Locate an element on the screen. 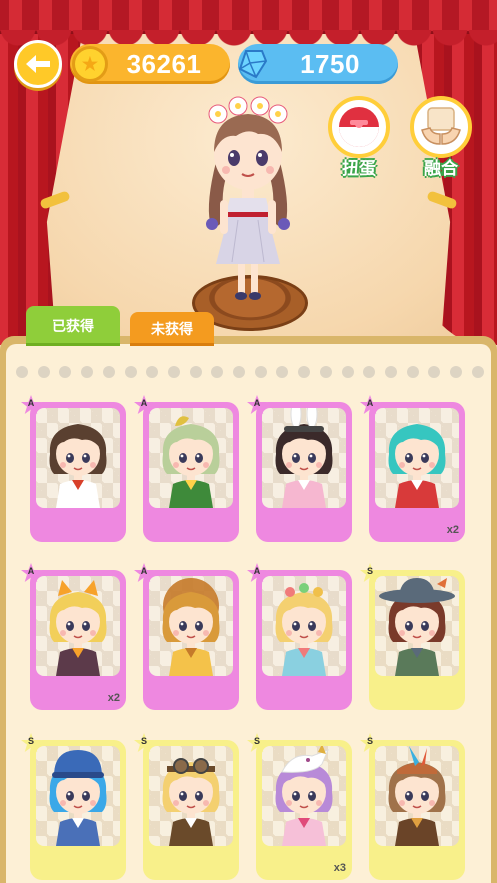 Image resolution: width=497 pixels, height=883 pixels. coin-counter: ★ 36261 is located at coordinates (150, 64).